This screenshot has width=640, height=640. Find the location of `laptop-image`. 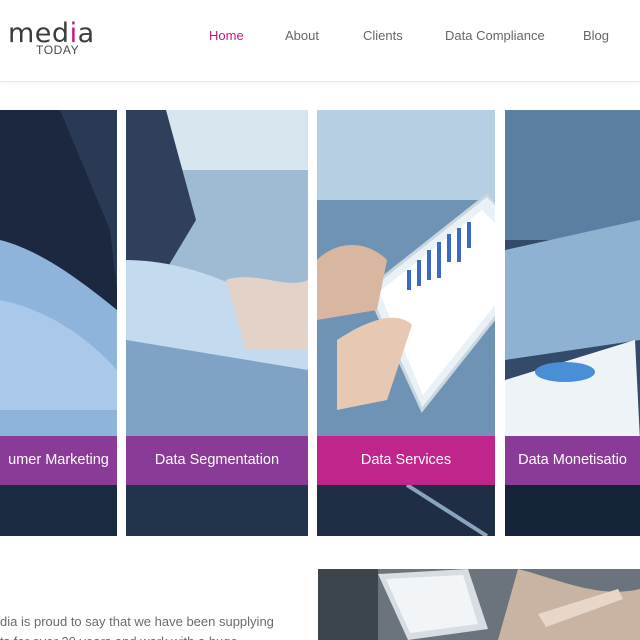

laptop-image is located at coordinates (479, 604).